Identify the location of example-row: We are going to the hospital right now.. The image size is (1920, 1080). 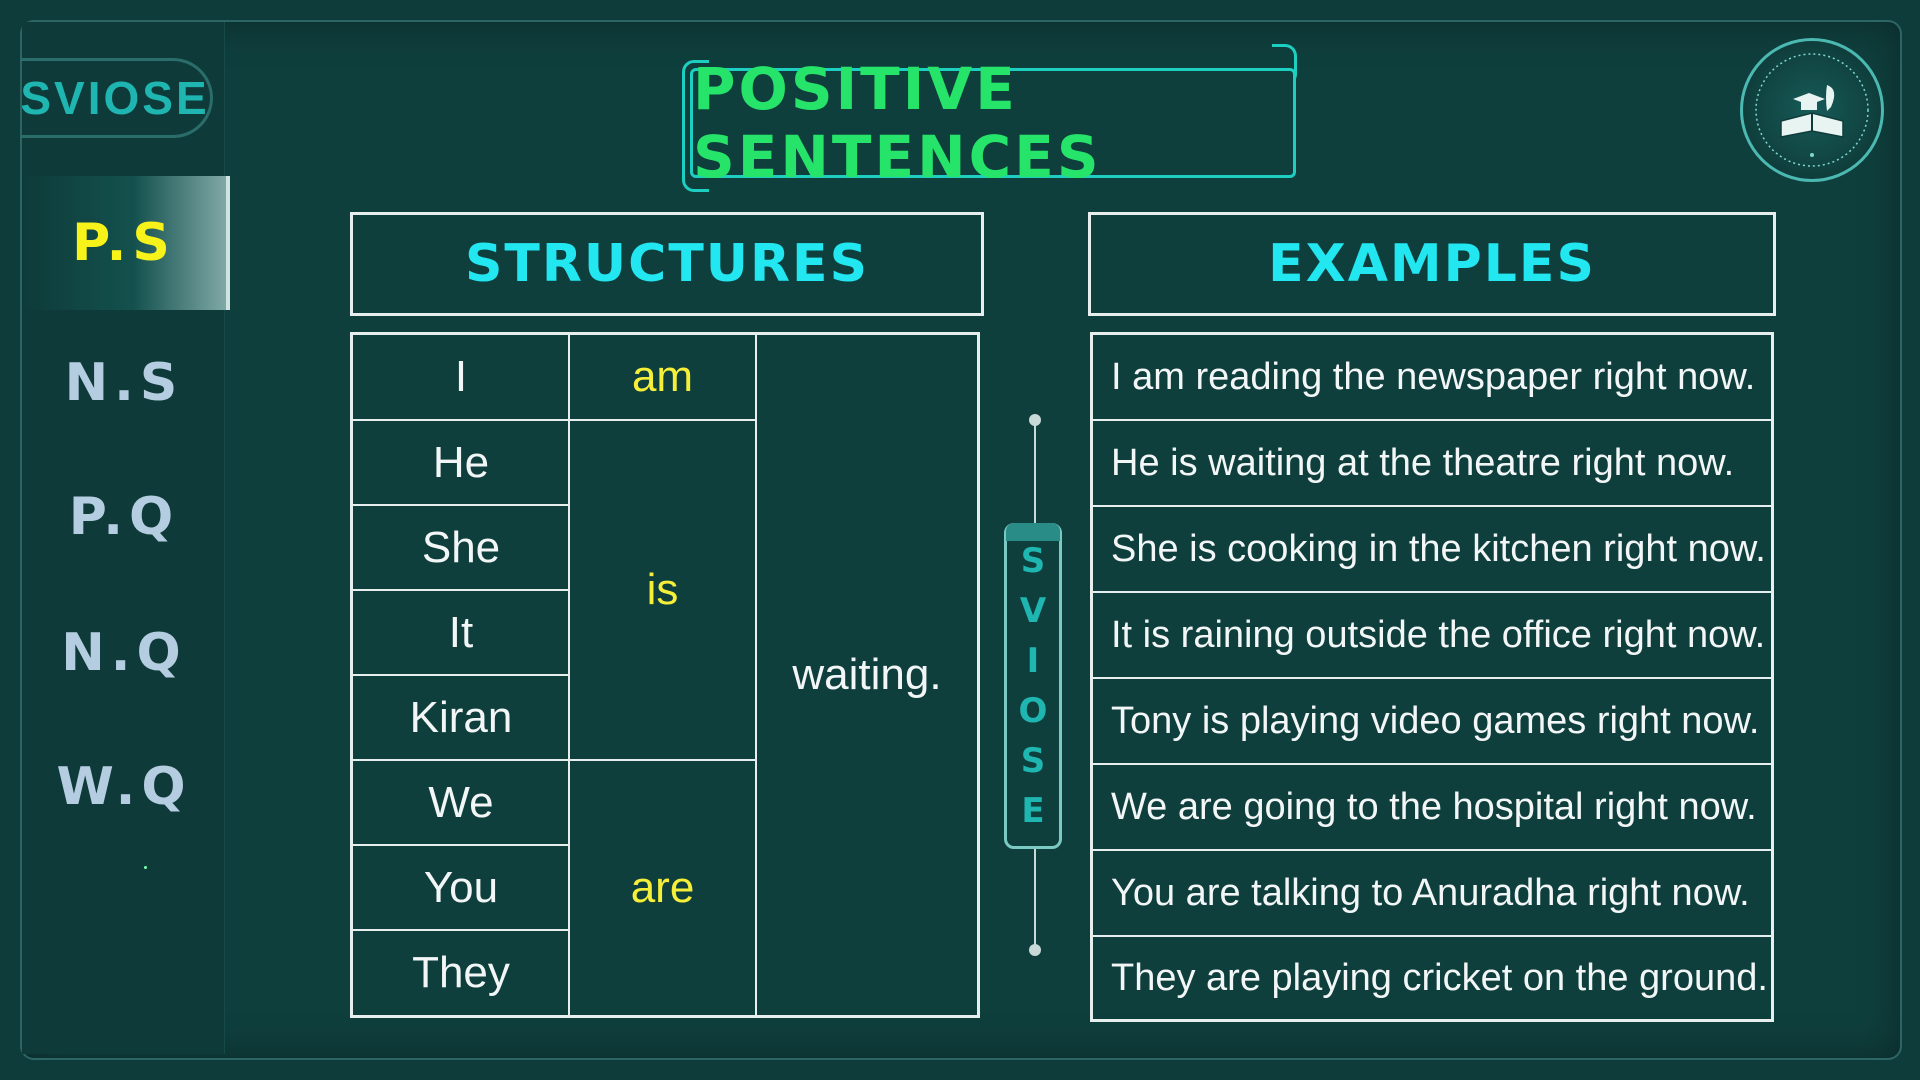
(1432, 808).